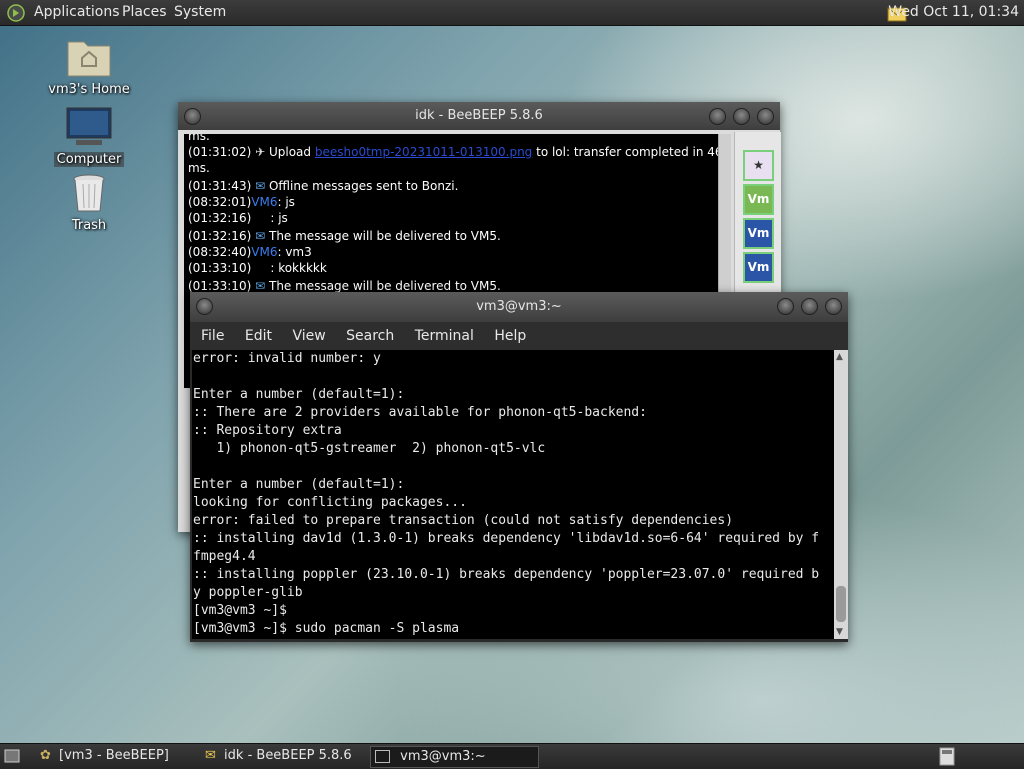 This screenshot has width=1024, height=769. Describe the element at coordinates (510, 336) in the screenshot. I see `menu-help: Help` at that location.